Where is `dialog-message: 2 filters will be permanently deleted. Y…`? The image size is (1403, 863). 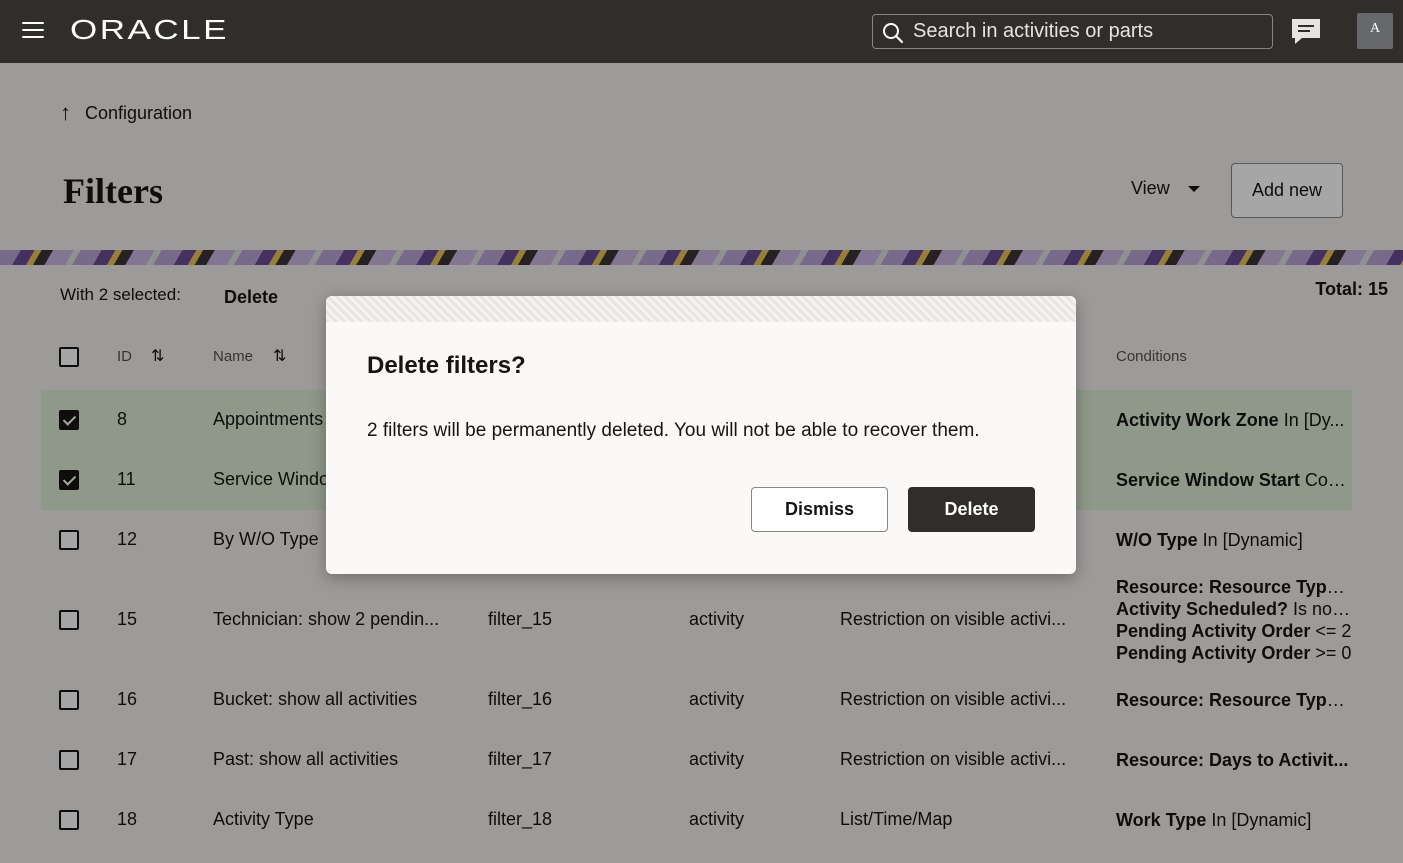
dialog-message: 2 filters will be permanently deleted. Y… is located at coordinates (673, 430).